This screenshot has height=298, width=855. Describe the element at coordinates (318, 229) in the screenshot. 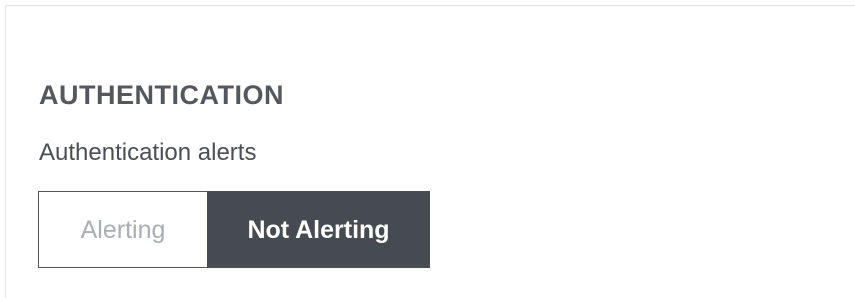

I see `not-alerting-option-button: Not Alerting` at that location.